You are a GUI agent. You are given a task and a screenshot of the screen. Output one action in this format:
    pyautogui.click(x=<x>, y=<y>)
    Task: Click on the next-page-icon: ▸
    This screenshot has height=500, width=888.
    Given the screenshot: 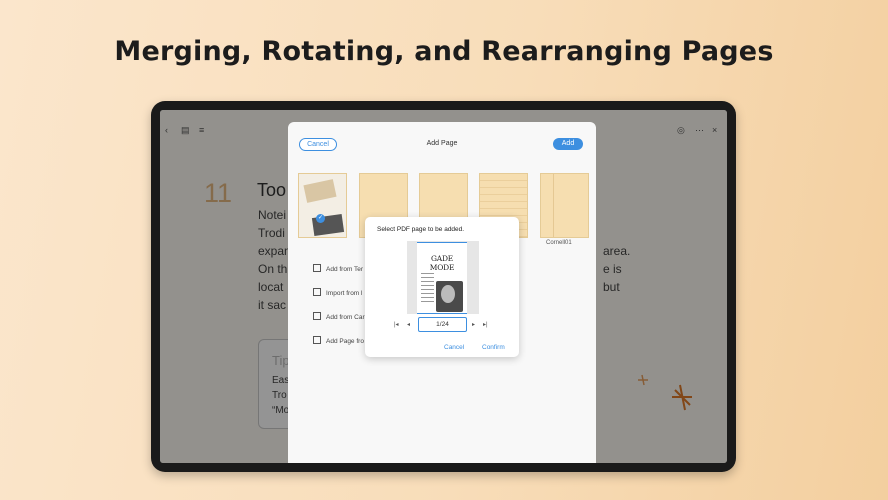 What is the action you would take?
    pyautogui.click(x=473, y=324)
    